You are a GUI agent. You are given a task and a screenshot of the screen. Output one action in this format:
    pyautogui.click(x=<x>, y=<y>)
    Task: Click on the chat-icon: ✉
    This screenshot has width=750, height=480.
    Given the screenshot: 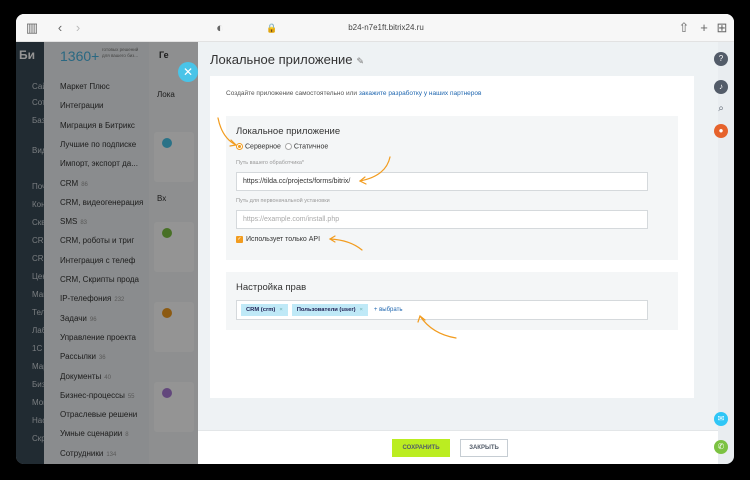 What is the action you would take?
    pyautogui.click(x=721, y=419)
    